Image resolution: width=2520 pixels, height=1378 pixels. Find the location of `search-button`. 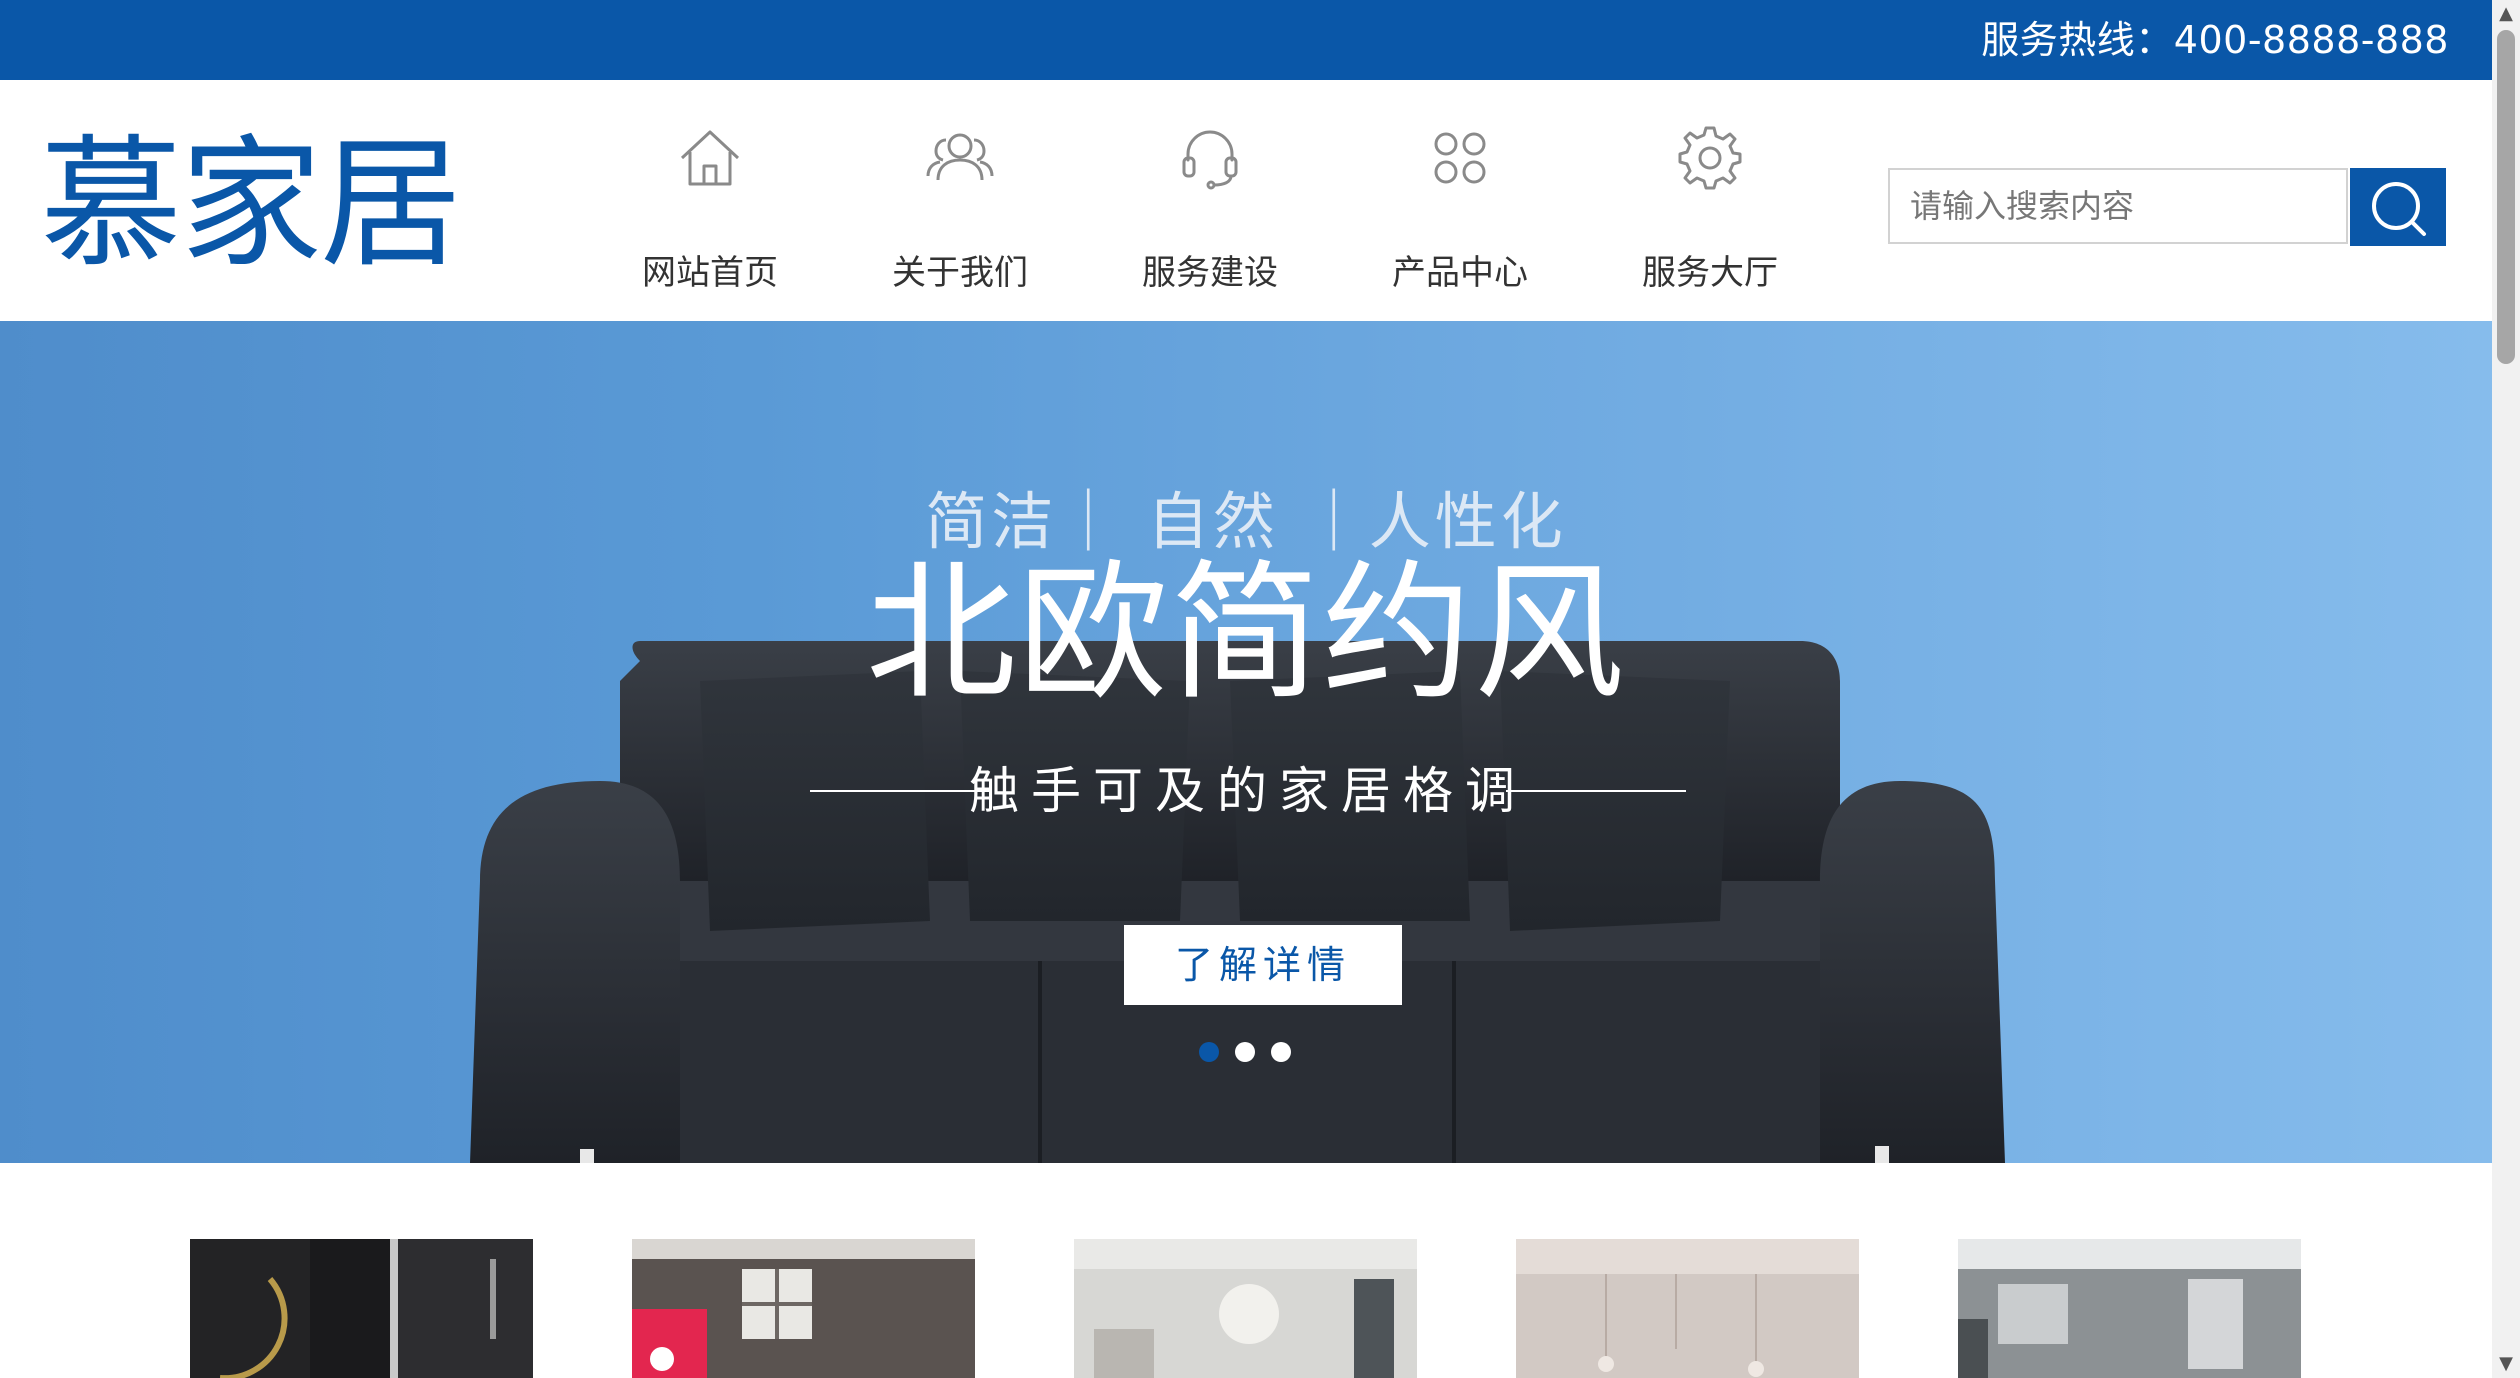

search-button is located at coordinates (2398, 207).